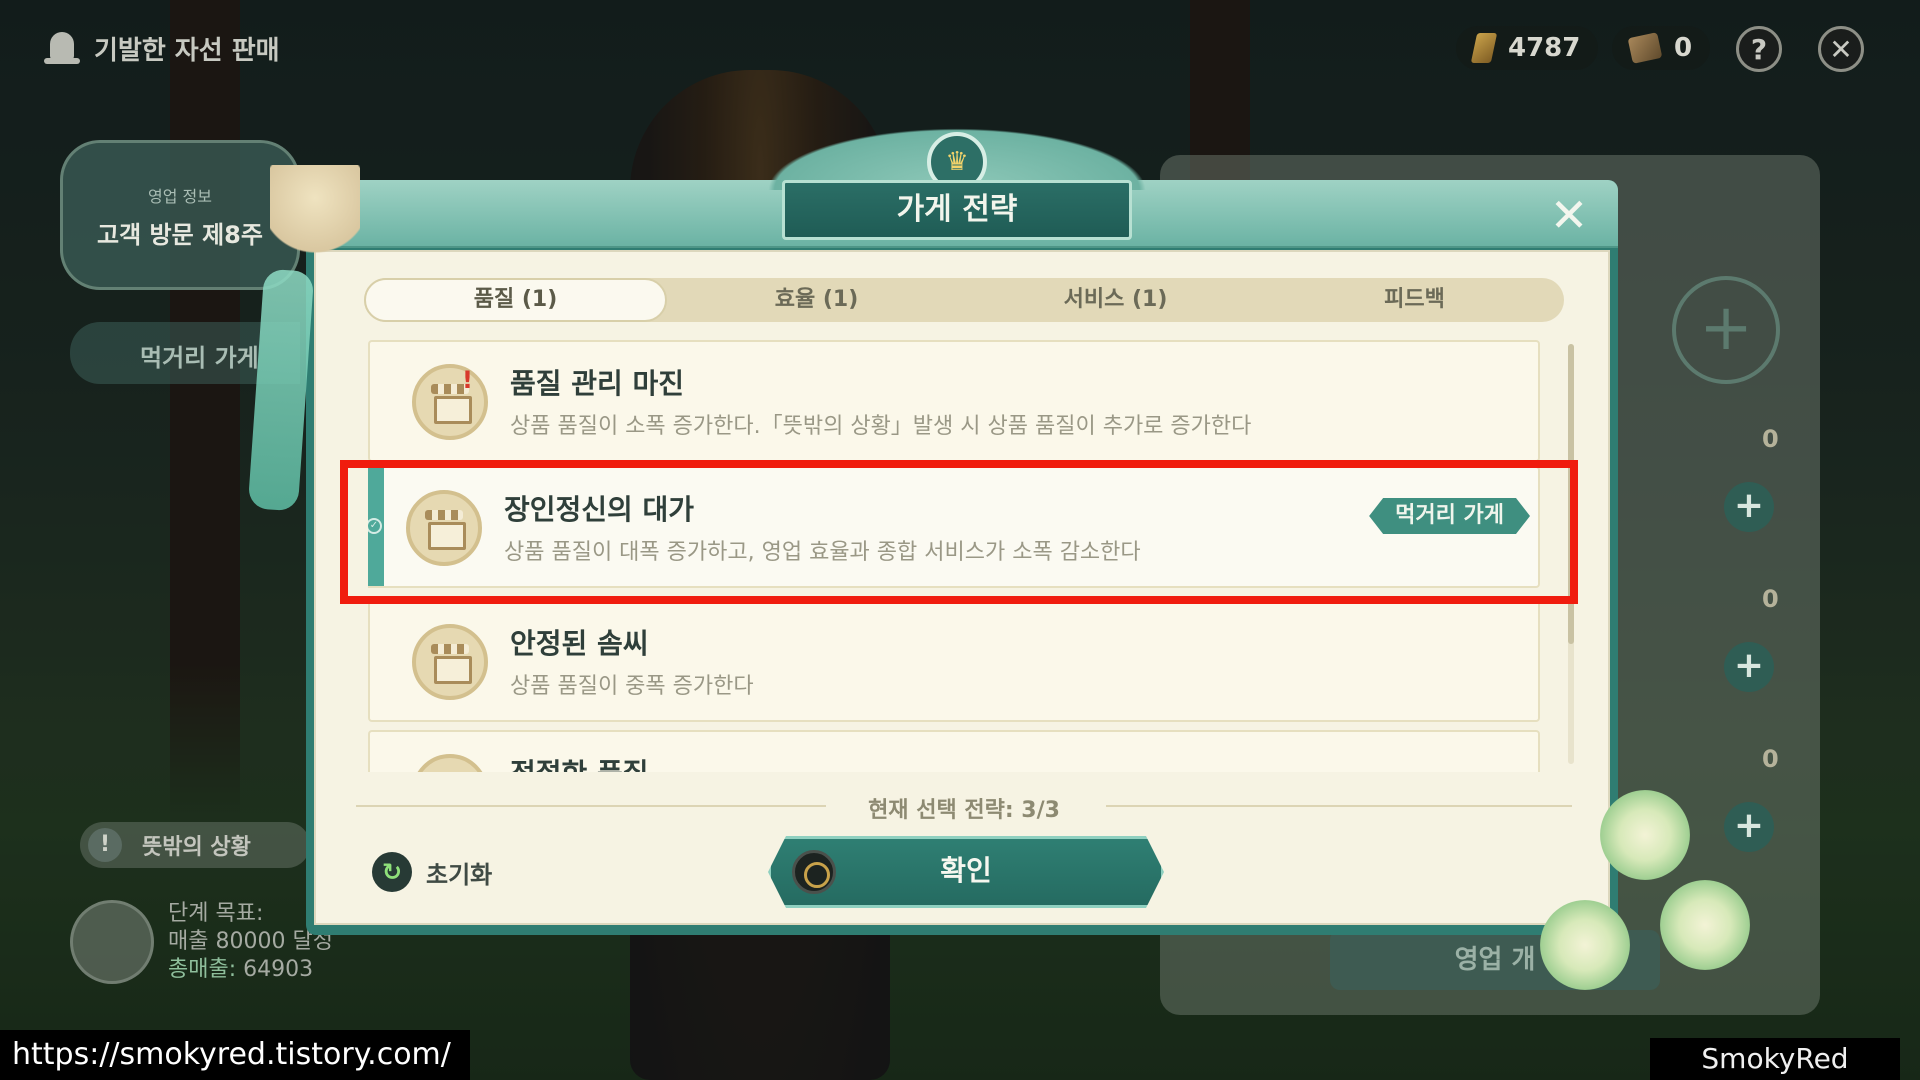  I want to click on fan-ornament-icon, so click(315, 220).